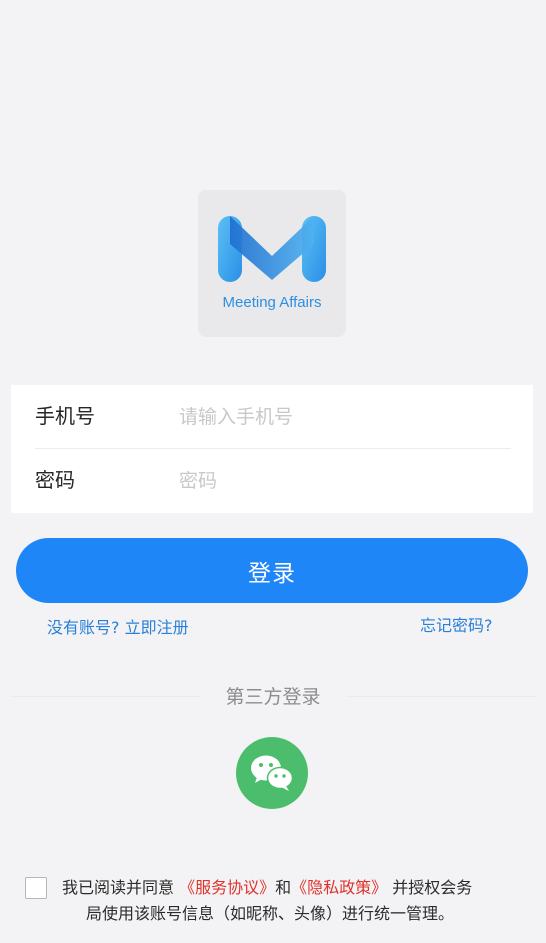 The image size is (546, 943). I want to click on phone-input, so click(344, 417).